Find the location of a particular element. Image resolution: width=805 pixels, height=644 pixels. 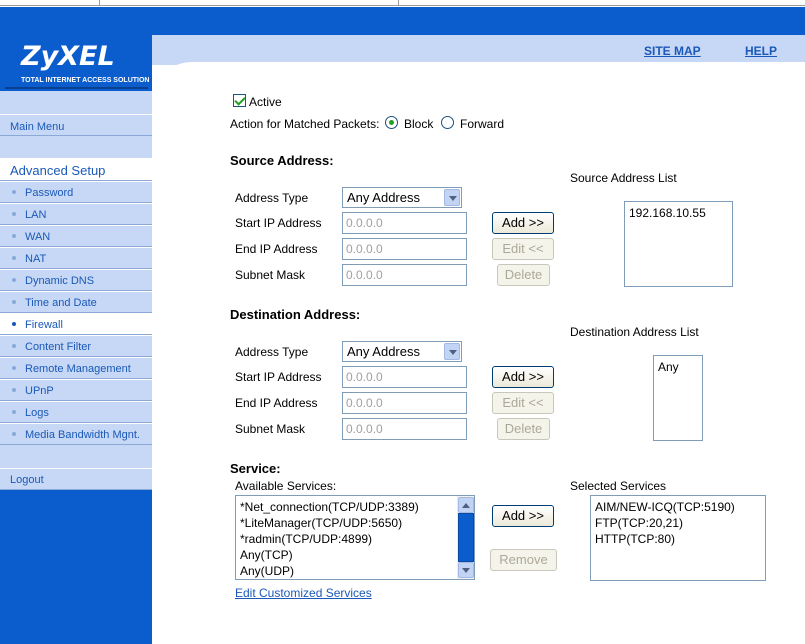

source-subnet-input: 0.0.0.0 is located at coordinates (404, 275).